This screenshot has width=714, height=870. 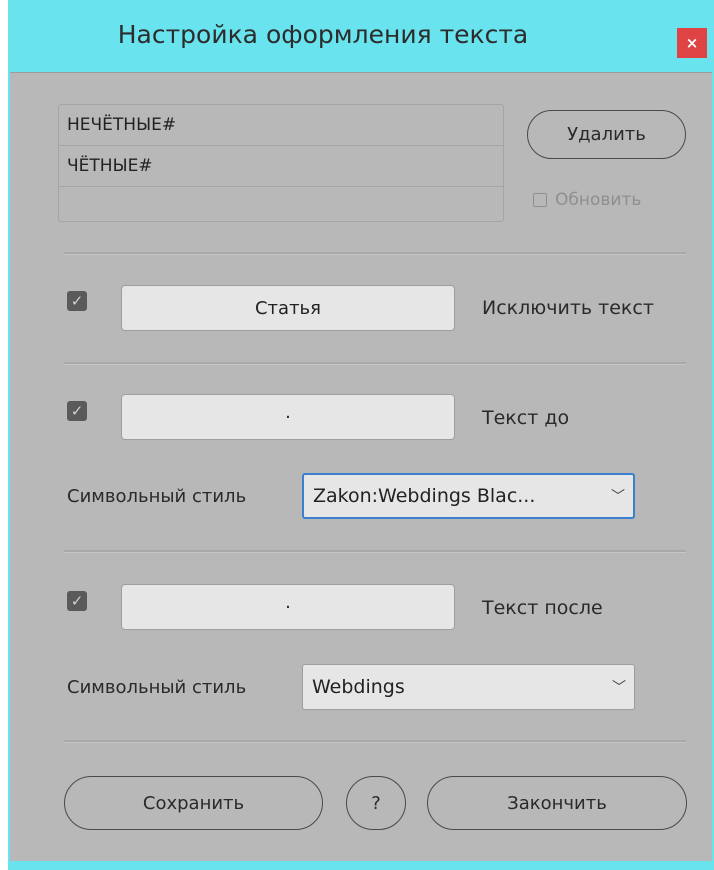 What do you see at coordinates (526, 418) in the screenshot?
I see `text-before-label: Текст до` at bounding box center [526, 418].